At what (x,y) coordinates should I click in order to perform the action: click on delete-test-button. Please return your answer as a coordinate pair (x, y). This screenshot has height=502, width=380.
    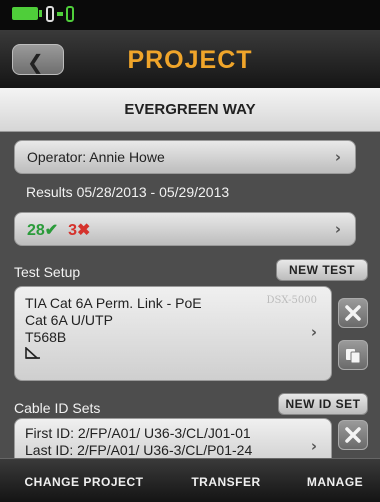
    Looking at the image, I should click on (353, 313).